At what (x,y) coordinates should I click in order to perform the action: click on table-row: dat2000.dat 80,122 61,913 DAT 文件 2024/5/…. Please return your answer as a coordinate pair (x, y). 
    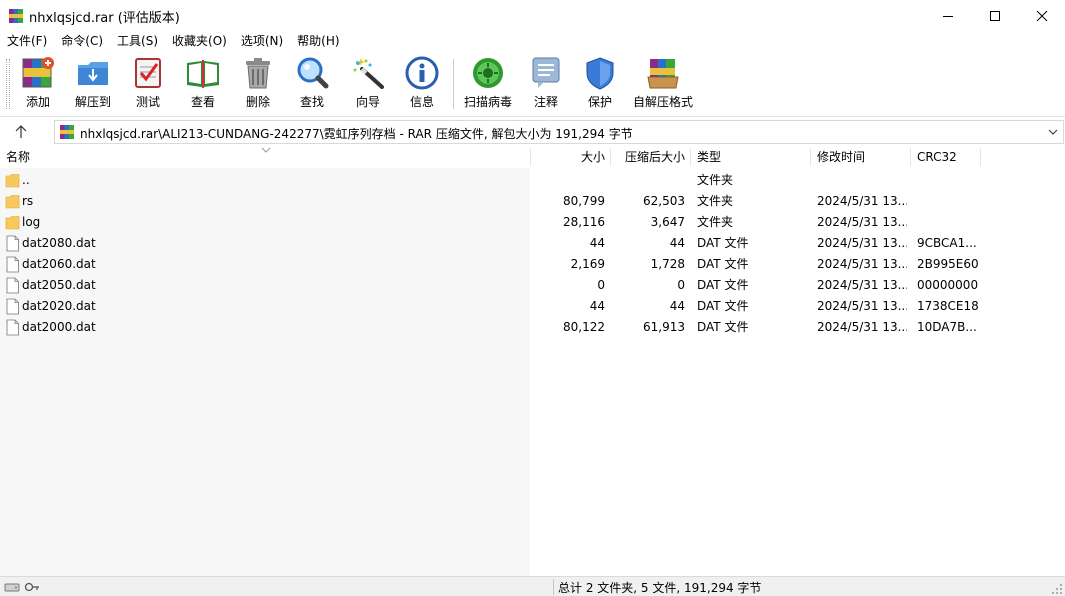
    Looking at the image, I should click on (532, 327).